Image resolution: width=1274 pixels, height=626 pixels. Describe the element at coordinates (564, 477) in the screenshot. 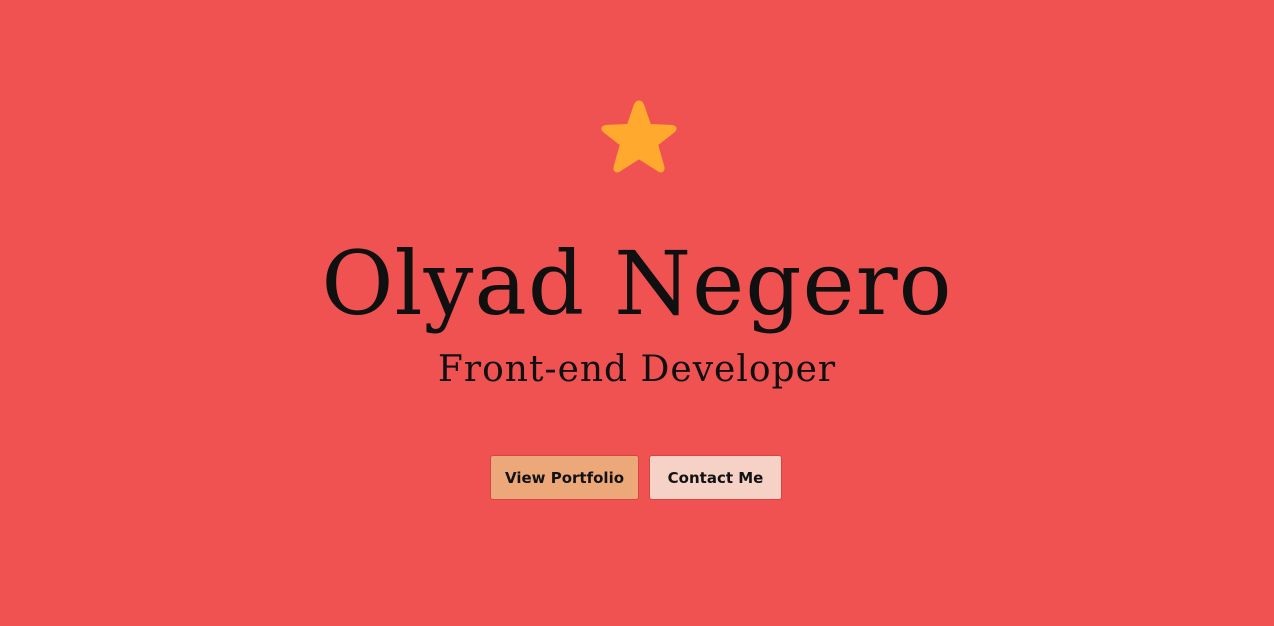

I see `view-portfolio-button: View Portfolio` at that location.